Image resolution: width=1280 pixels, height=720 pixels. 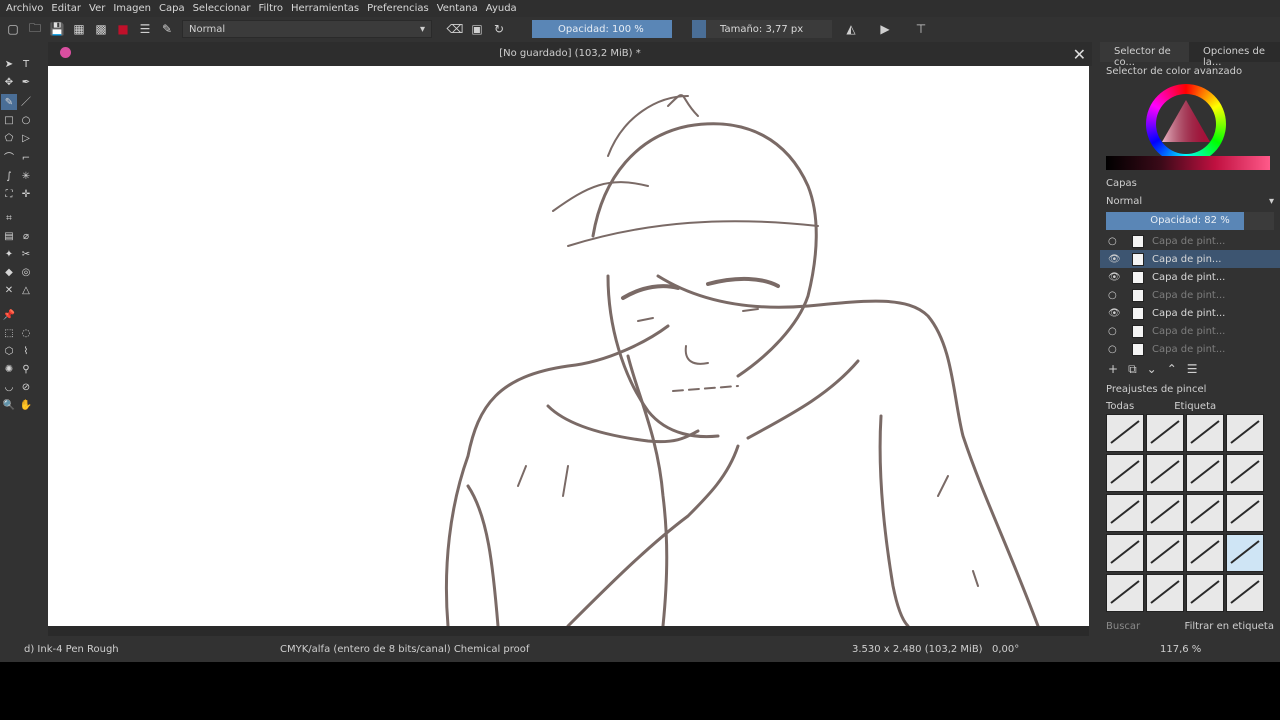 I want to click on brush-search-input: Buscar, so click(x=1123, y=626).